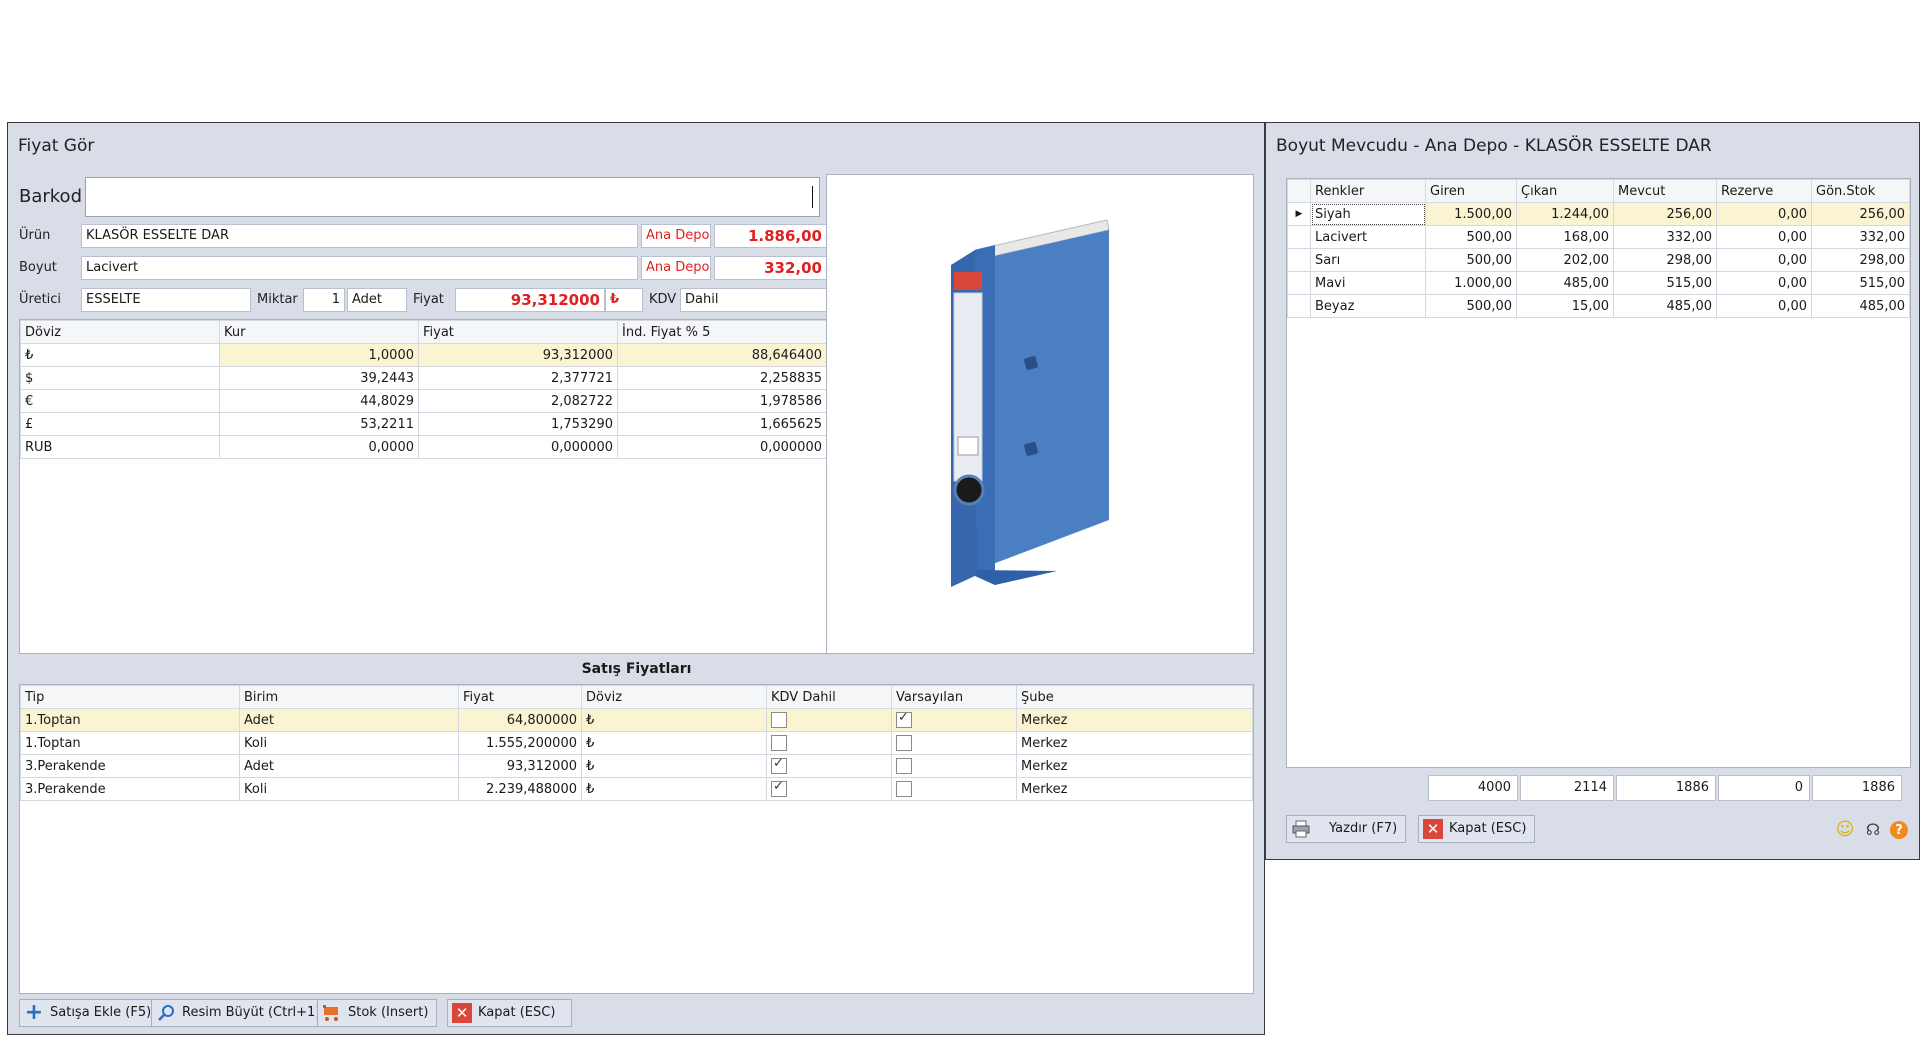 Image resolution: width=1920 pixels, height=1040 pixels. I want to click on product-image-panel, so click(1040, 414).